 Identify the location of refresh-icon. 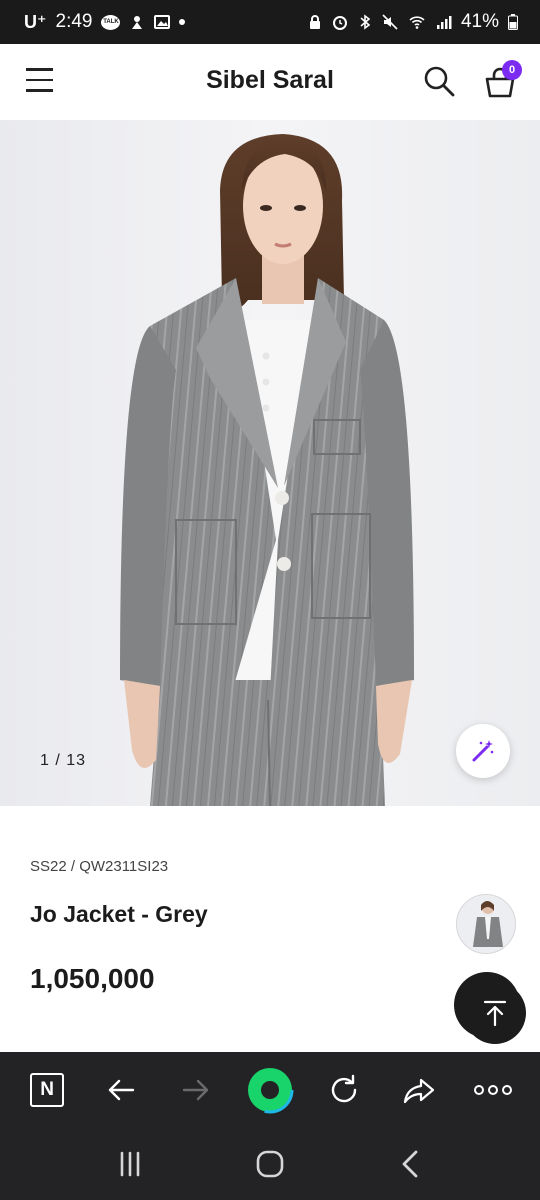
(344, 1088).